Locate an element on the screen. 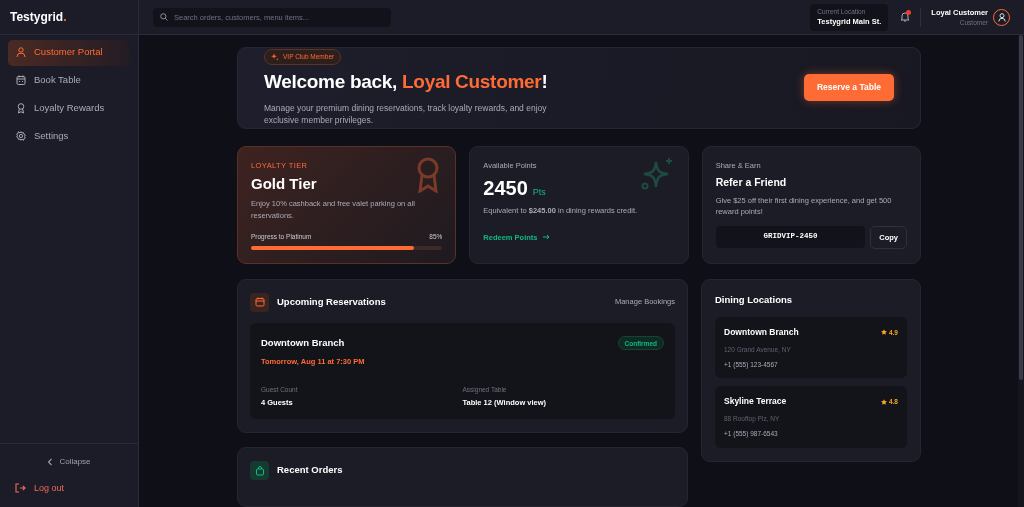 This screenshot has height=507, width=1024. sidebar-item: Loyalty Rewards is located at coordinates (68, 108).